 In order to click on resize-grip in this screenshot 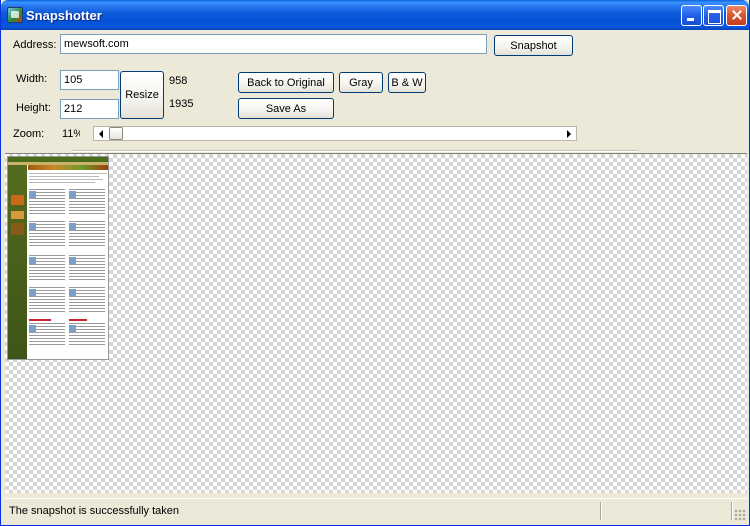, I will do `click(740, 515)`.